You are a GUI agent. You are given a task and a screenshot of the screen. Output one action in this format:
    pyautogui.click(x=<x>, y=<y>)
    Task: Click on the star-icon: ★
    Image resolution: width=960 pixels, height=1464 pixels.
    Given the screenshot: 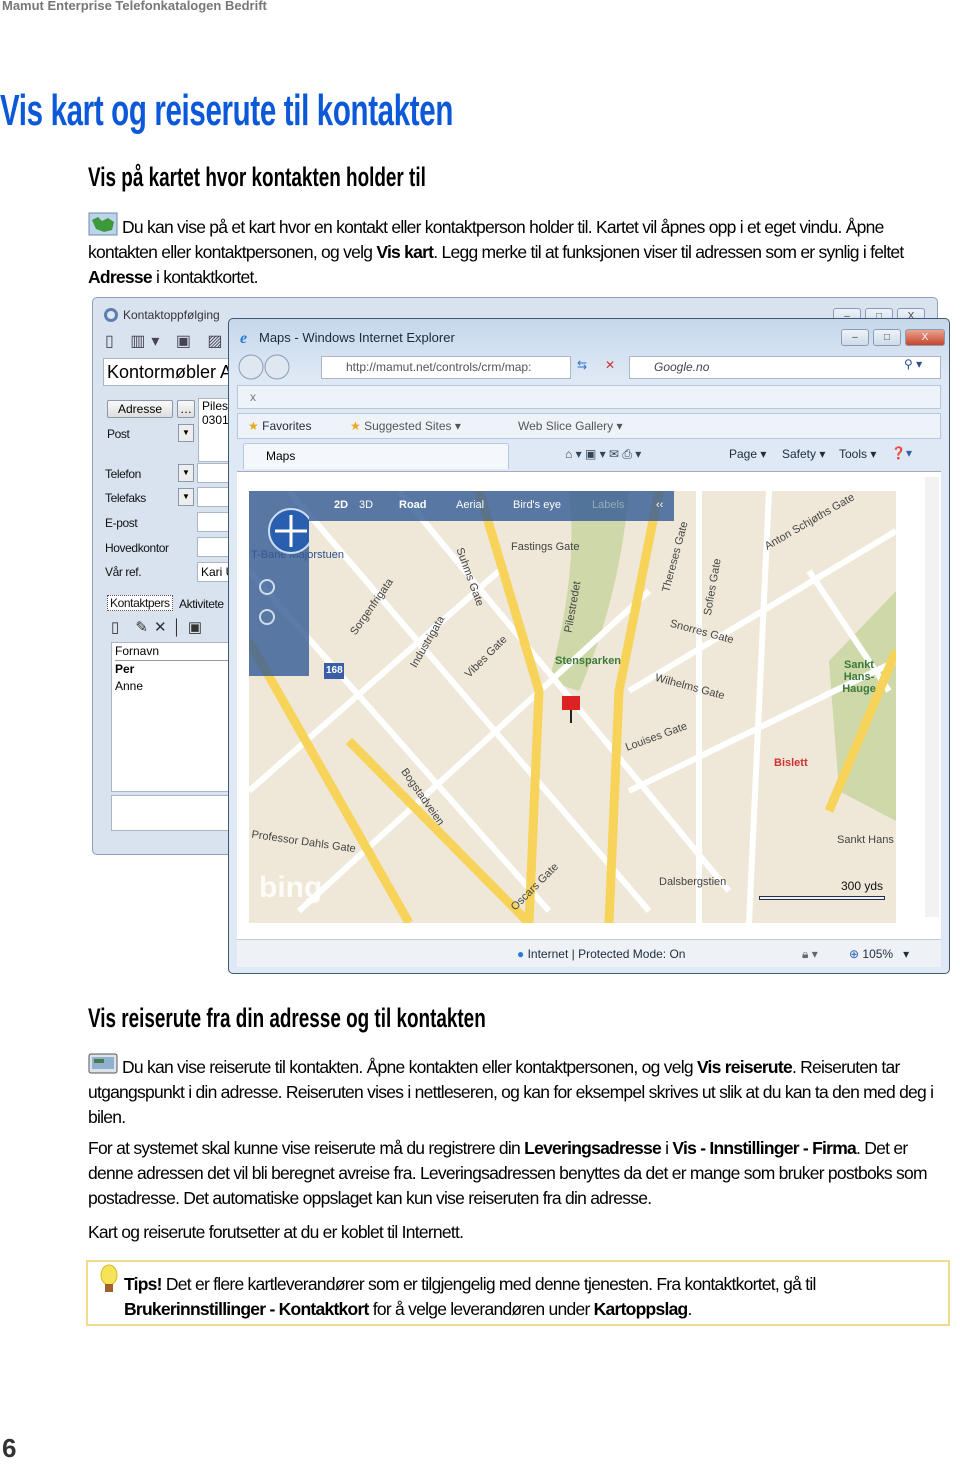 What is the action you would take?
    pyautogui.click(x=253, y=426)
    